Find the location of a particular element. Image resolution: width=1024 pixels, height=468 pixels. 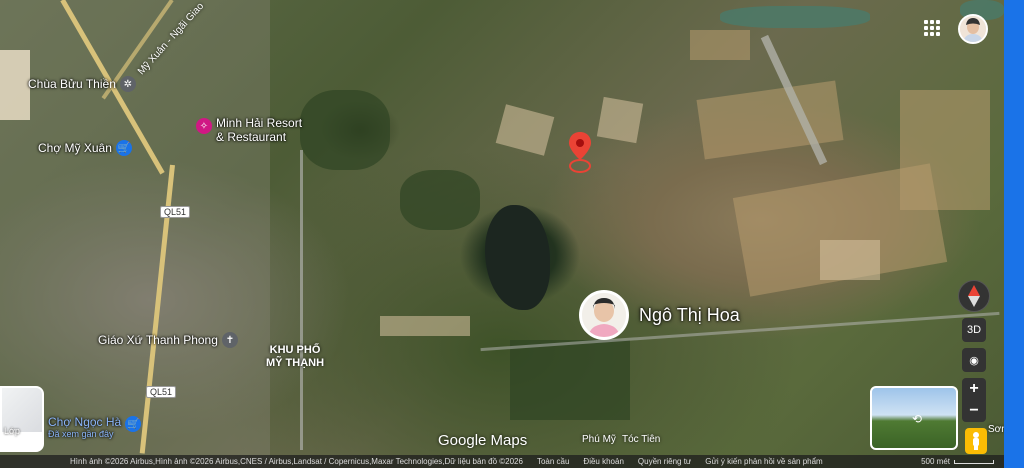

poi-sublabel: Đã xem gần đây is located at coordinates (81, 434).